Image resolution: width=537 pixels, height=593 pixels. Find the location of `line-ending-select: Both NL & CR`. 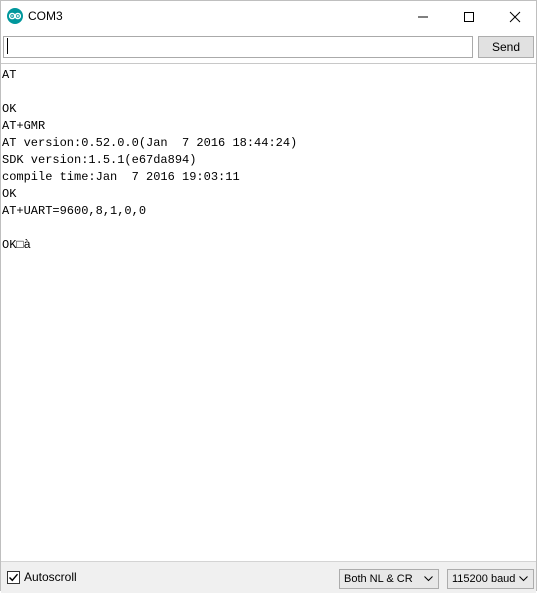

line-ending-select: Both NL & CR is located at coordinates (389, 579).